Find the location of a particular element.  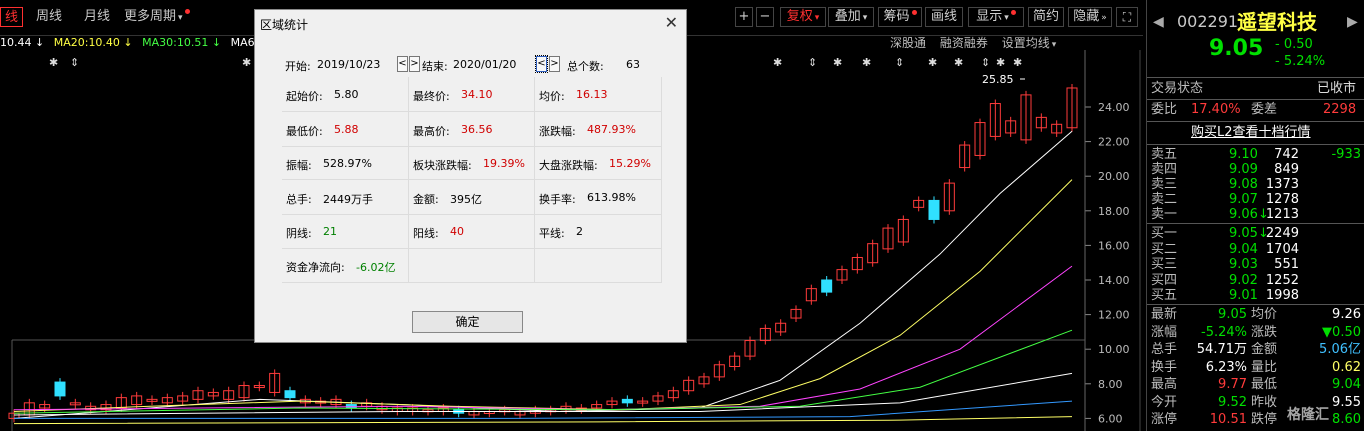

dialog-title: 区域统计 is located at coordinates (284, 25).